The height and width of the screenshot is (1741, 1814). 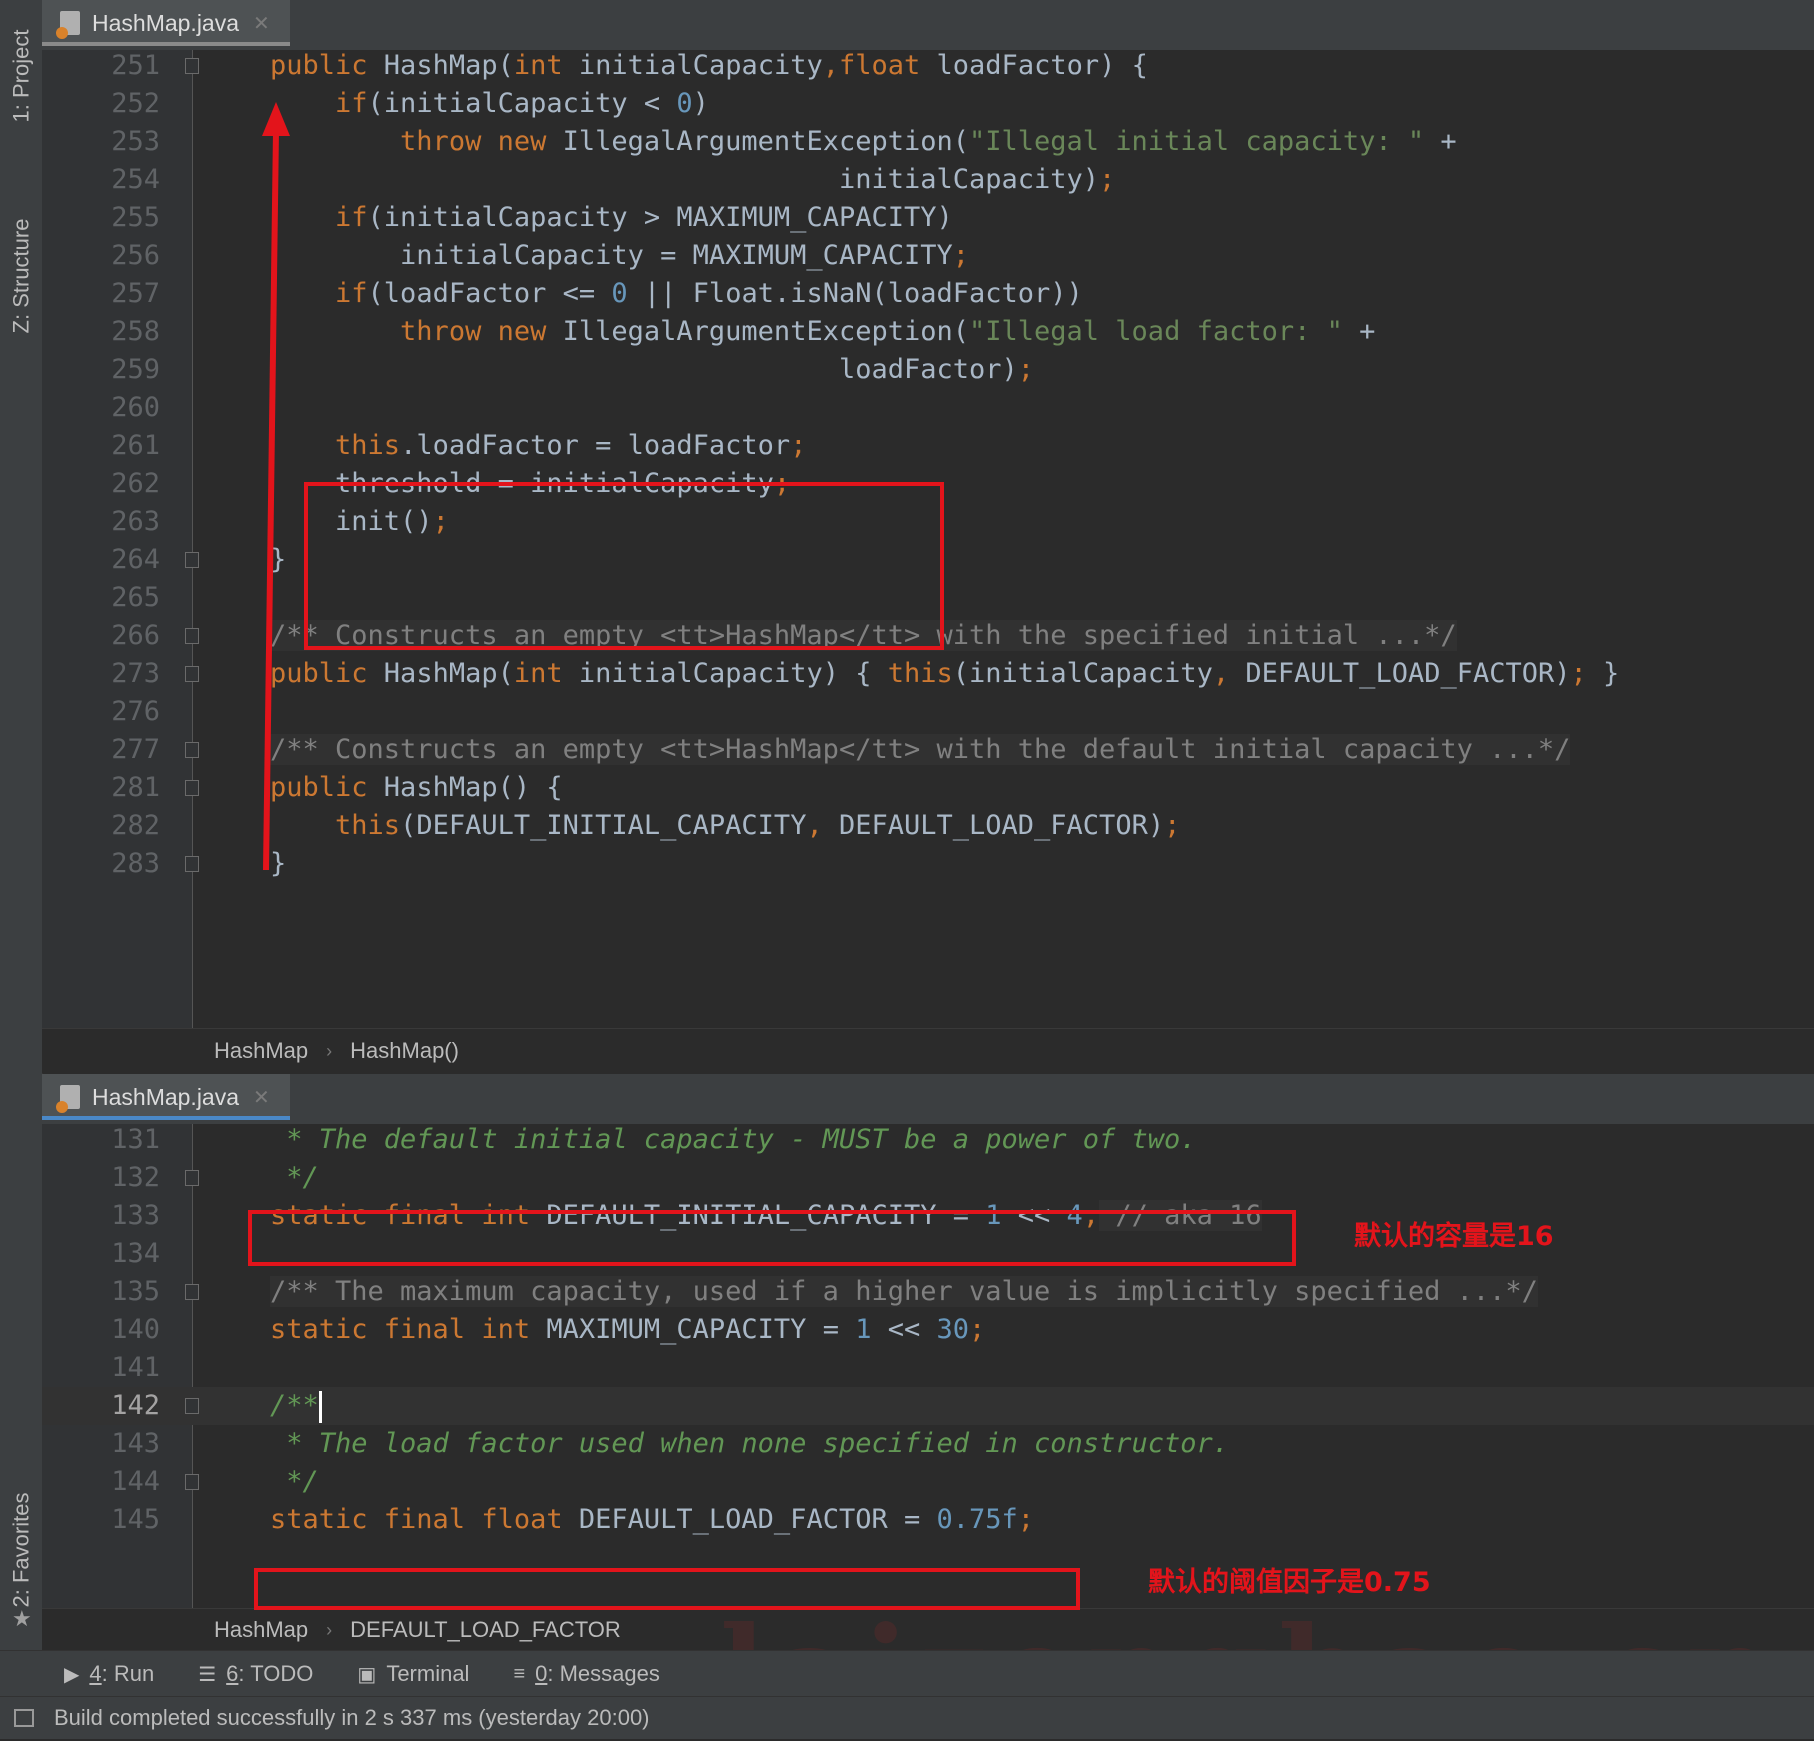 I want to click on messages-label: : Messages, so click(x=603, y=1673).